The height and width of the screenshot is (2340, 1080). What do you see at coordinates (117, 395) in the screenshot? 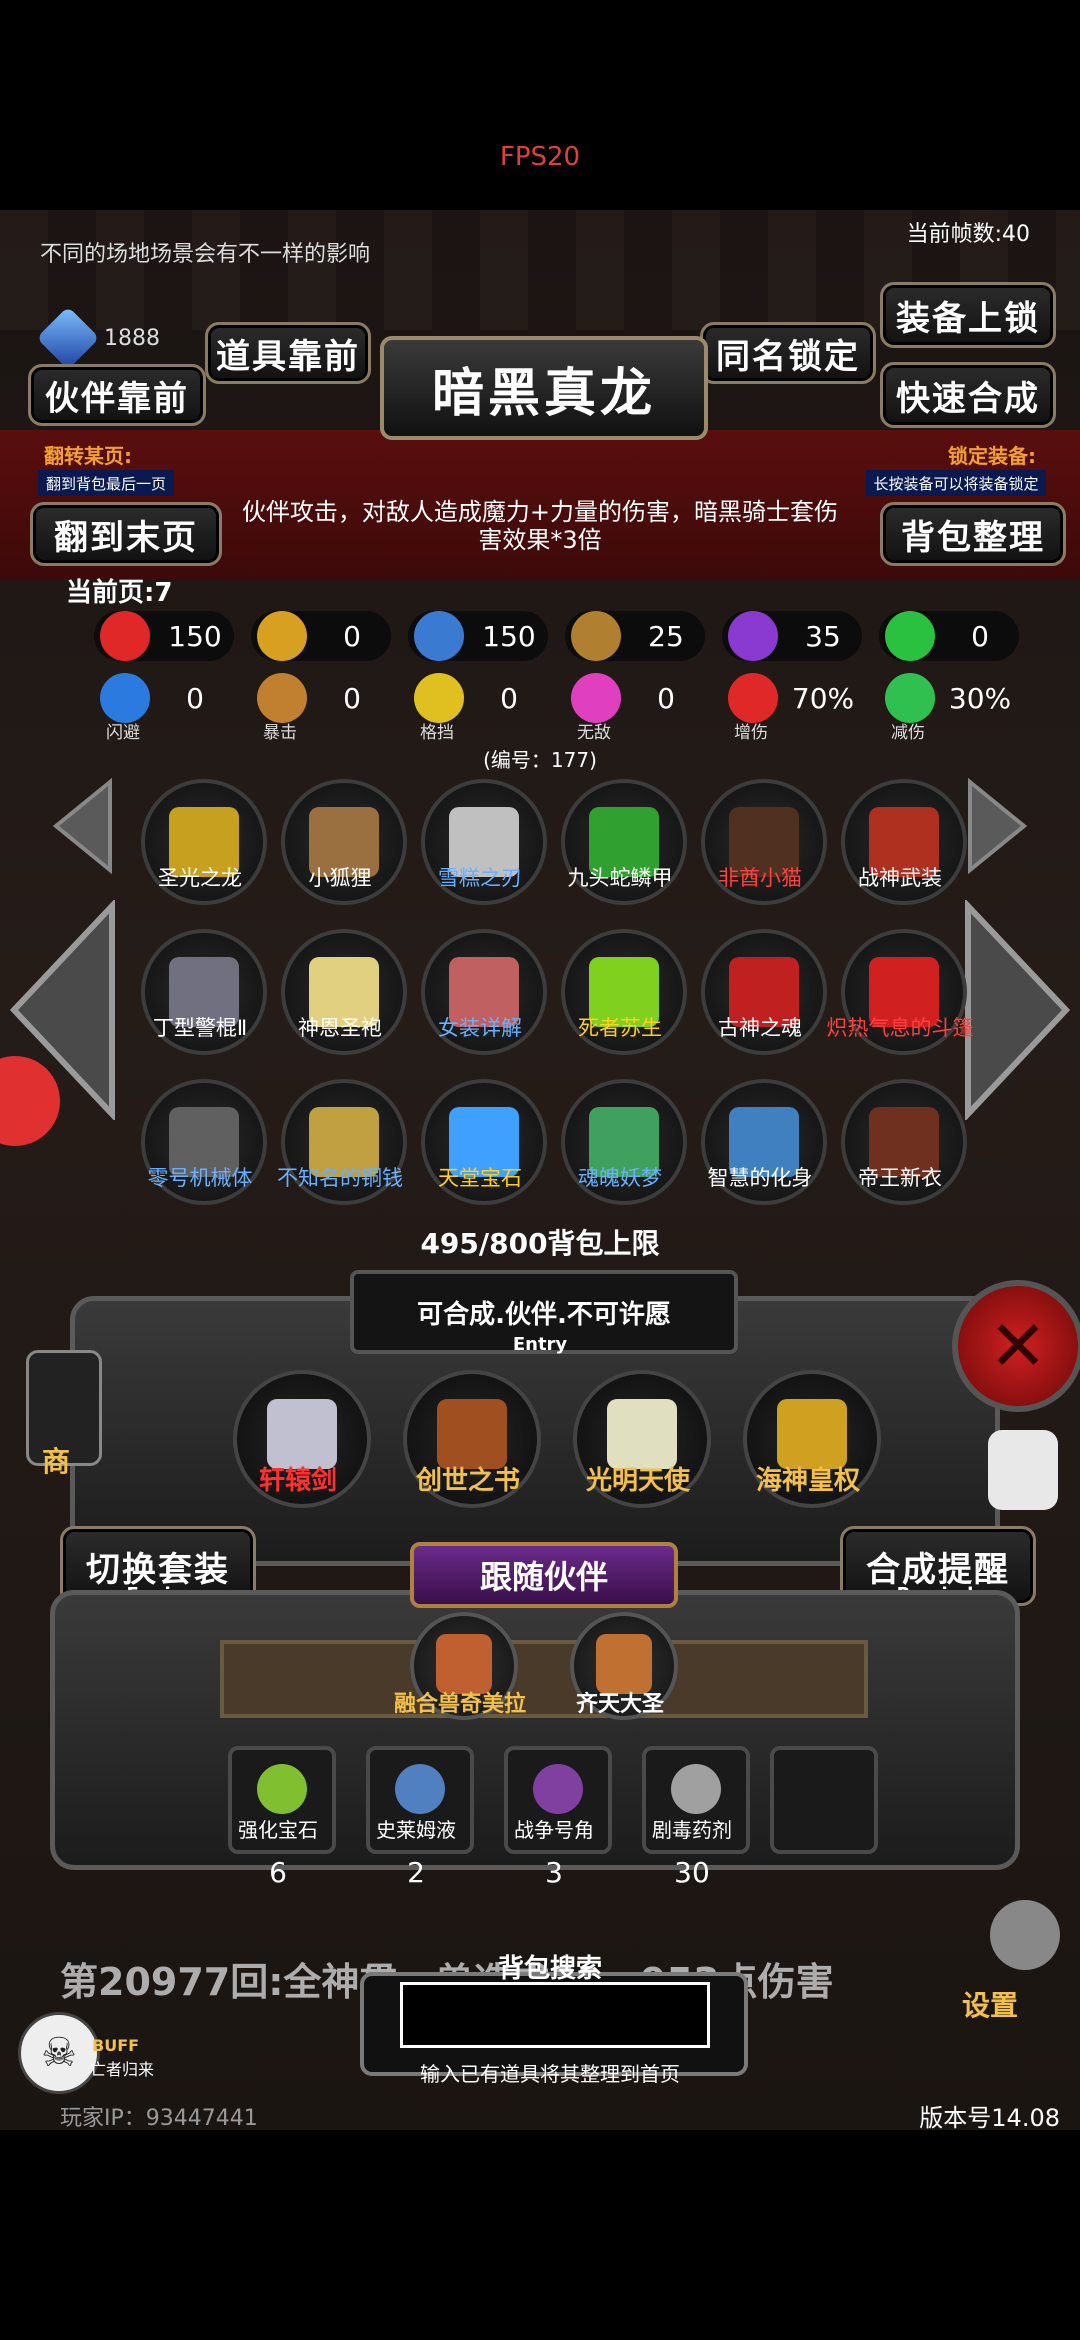
I see `partners-front-button: 伙伴靠前` at bounding box center [117, 395].